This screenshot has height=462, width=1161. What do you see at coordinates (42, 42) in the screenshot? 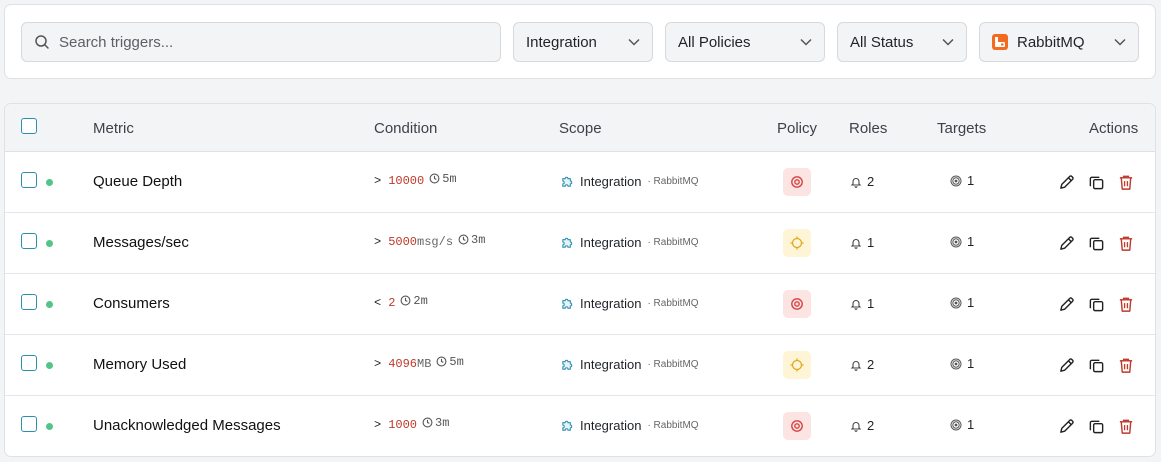
I see `search-icon` at bounding box center [42, 42].